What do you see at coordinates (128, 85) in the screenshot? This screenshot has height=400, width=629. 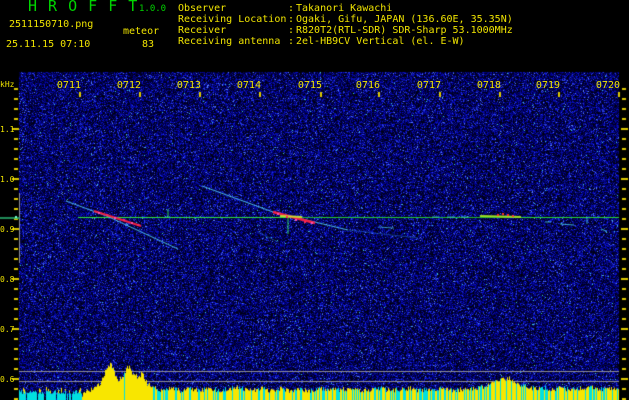 I see `time-tick-label: 0712` at bounding box center [128, 85].